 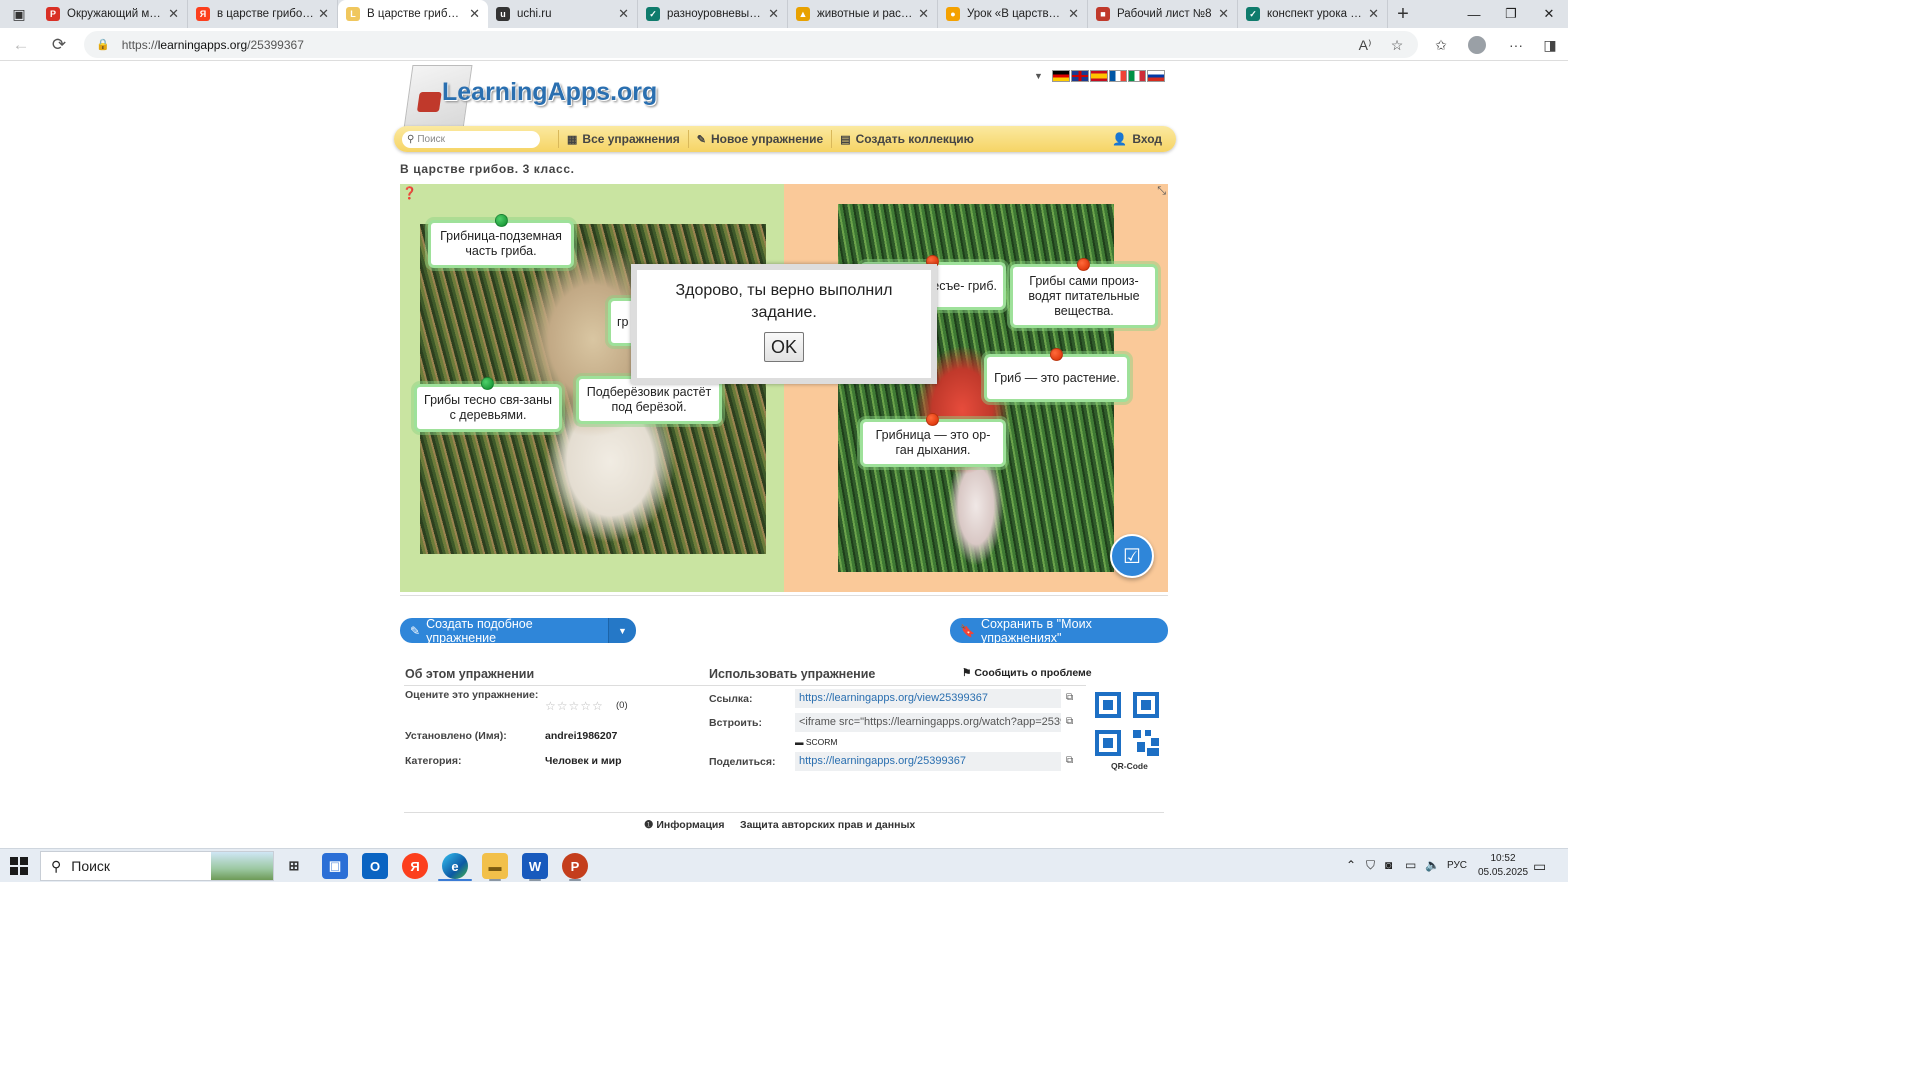 I want to click on reload-button: ⟳, so click(x=59, y=45).